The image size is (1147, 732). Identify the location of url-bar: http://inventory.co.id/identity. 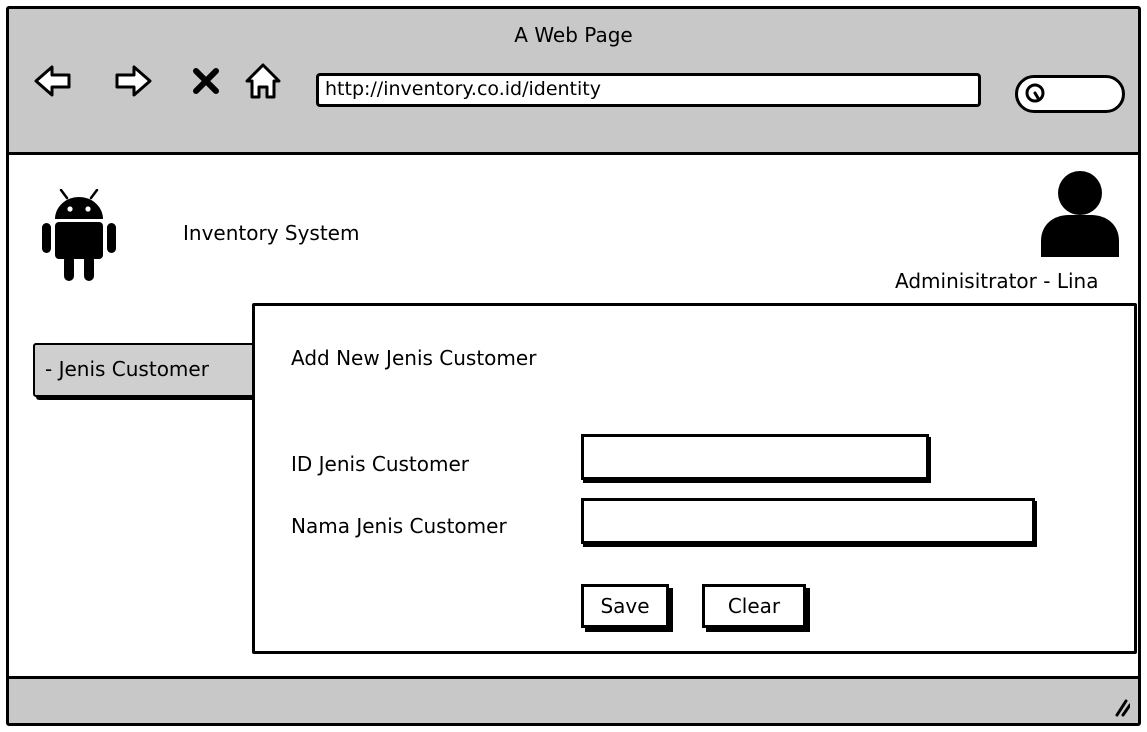
(648, 90).